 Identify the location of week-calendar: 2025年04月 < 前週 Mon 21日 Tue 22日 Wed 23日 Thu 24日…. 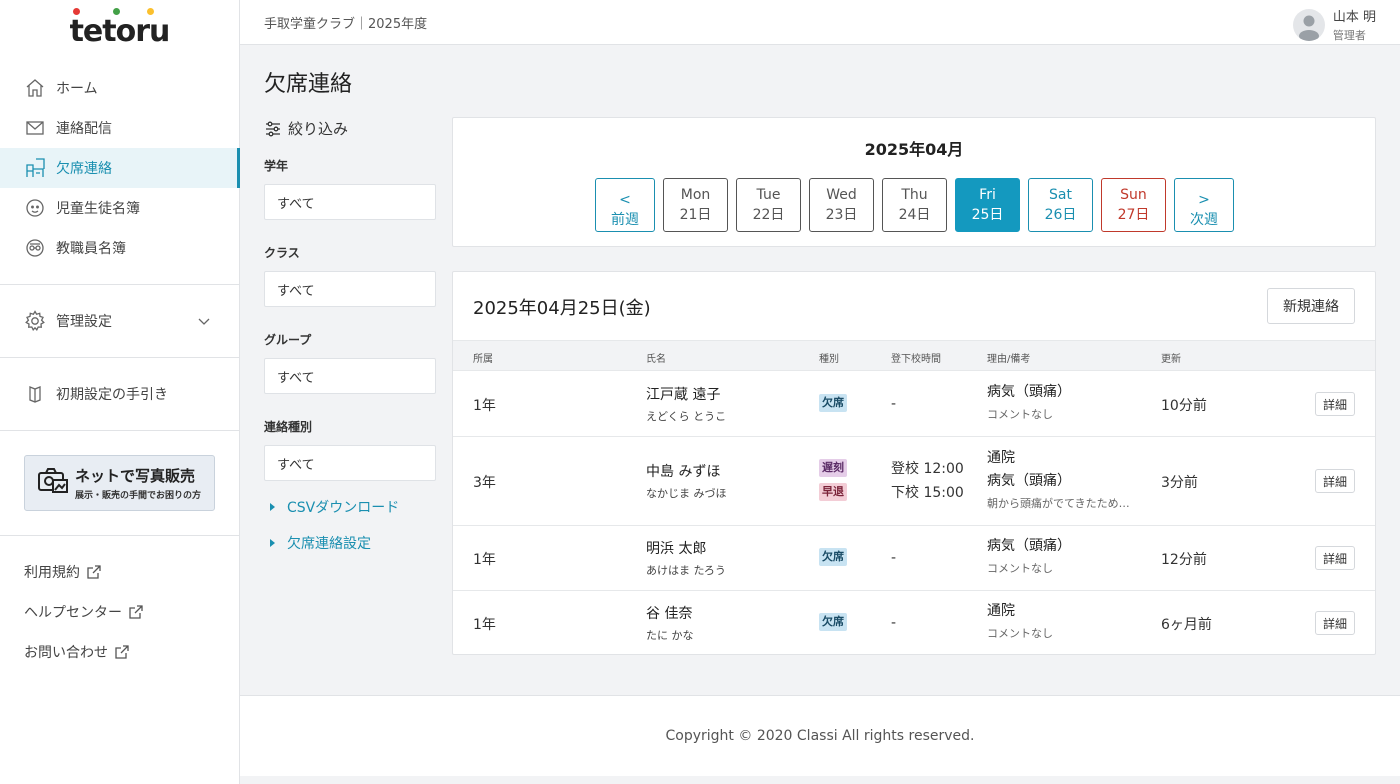
(914, 182).